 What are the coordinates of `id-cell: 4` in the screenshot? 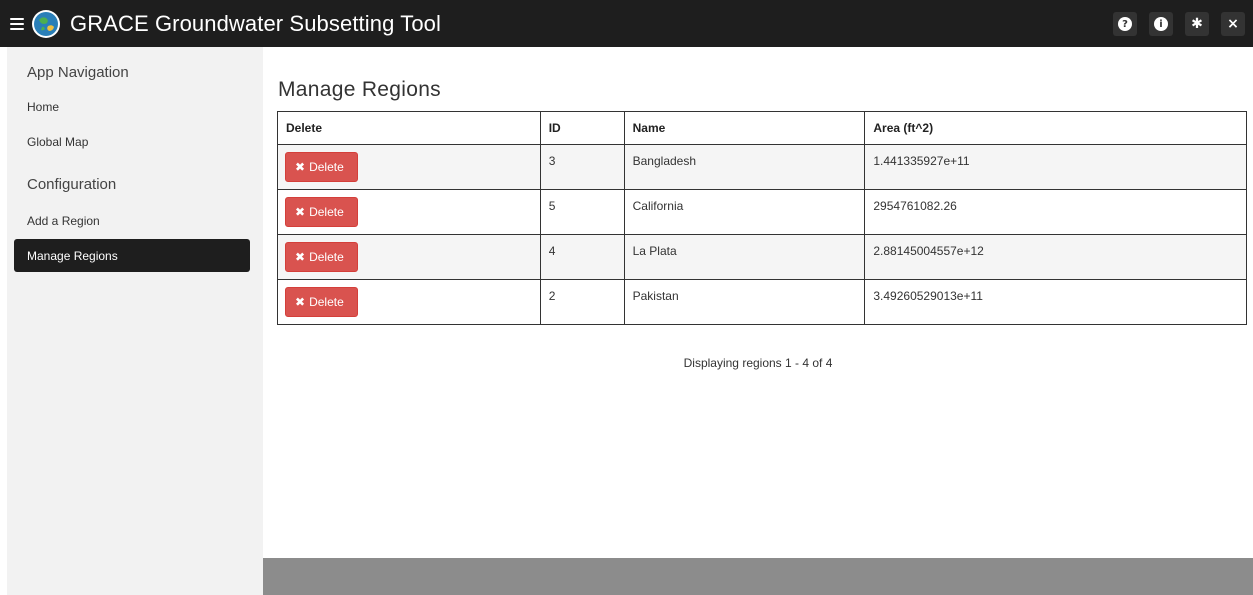 It's located at (582, 257).